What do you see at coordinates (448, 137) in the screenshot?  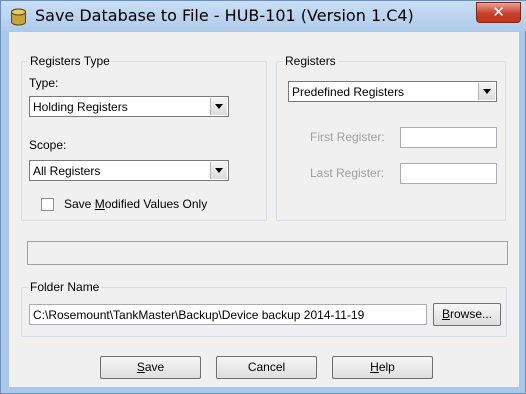 I see `first-register-field` at bounding box center [448, 137].